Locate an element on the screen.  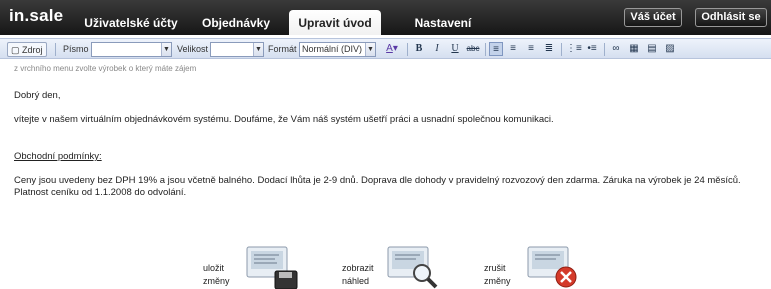
source-button: ▢ Zdroj is located at coordinates (27, 49).